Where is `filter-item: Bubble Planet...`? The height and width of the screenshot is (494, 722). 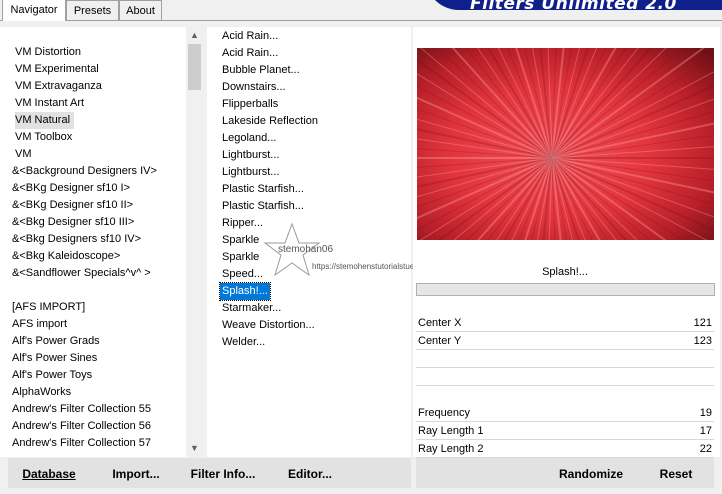 filter-item: Bubble Planet... is located at coordinates (261, 70).